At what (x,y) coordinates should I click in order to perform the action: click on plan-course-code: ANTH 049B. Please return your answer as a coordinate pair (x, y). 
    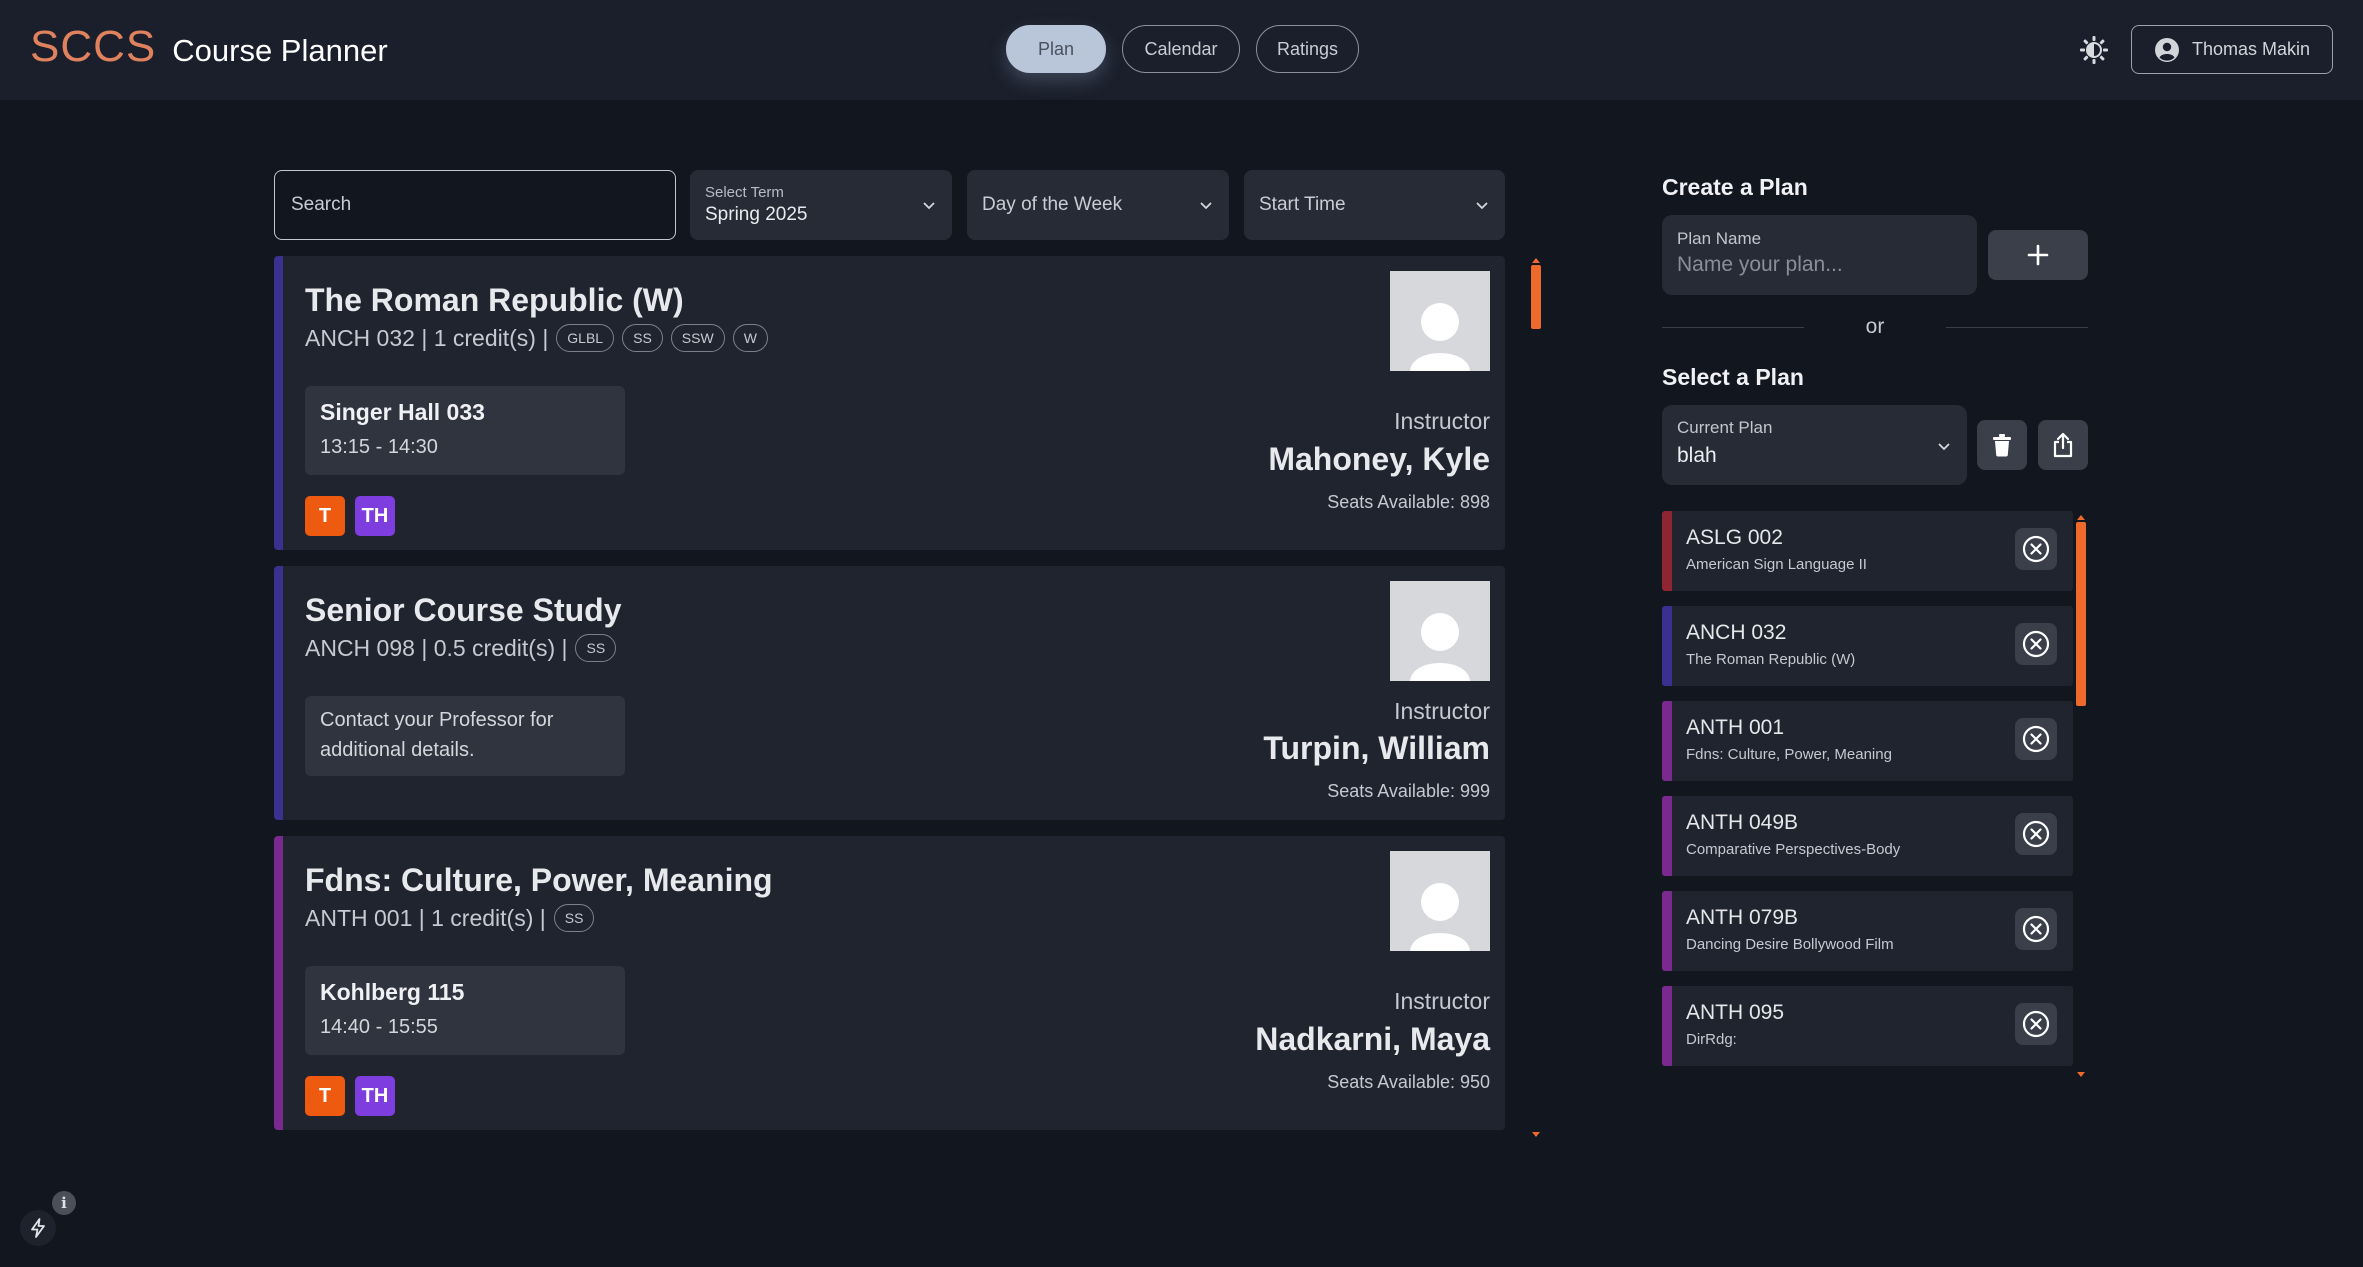
    Looking at the image, I should click on (1742, 822).